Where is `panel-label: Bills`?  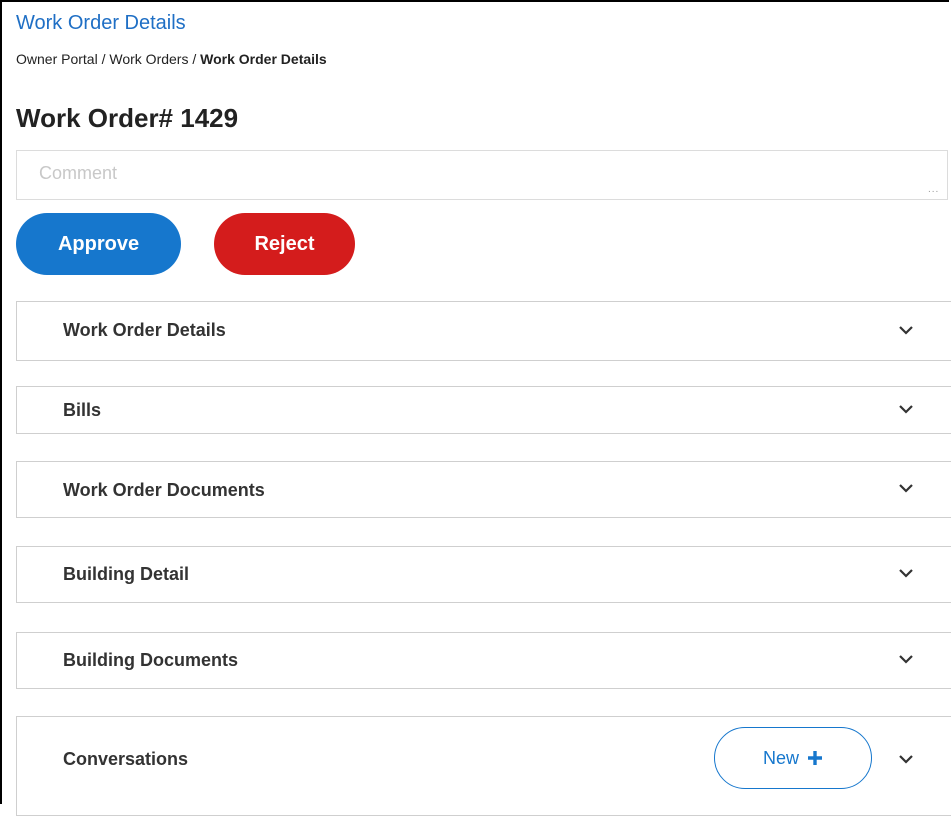
panel-label: Bills is located at coordinates (82, 410).